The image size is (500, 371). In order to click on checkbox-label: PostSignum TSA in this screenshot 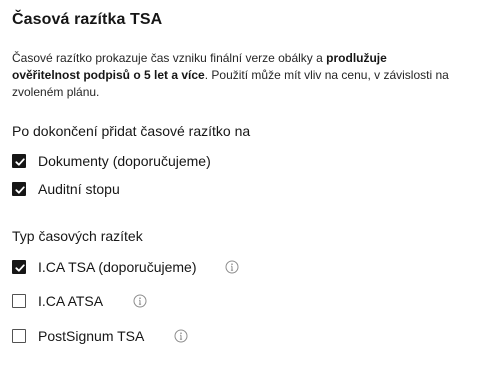, I will do `click(91, 336)`.